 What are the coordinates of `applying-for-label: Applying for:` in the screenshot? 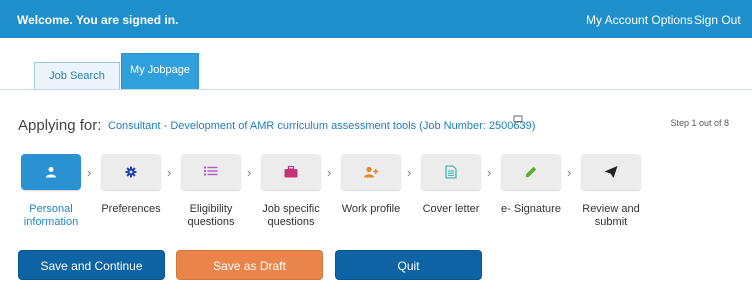 It's located at (60, 125).